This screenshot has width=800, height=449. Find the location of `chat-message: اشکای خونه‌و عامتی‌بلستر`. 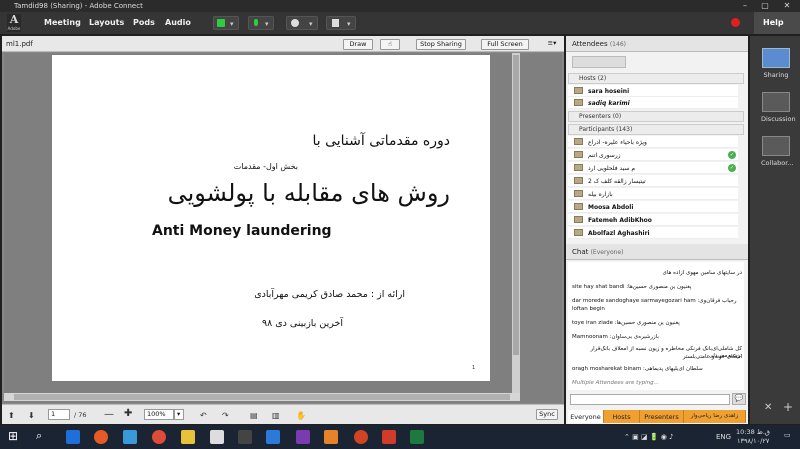

chat-message: اشکای خونه‌و عامتی‌بلستر is located at coordinates (712, 357).